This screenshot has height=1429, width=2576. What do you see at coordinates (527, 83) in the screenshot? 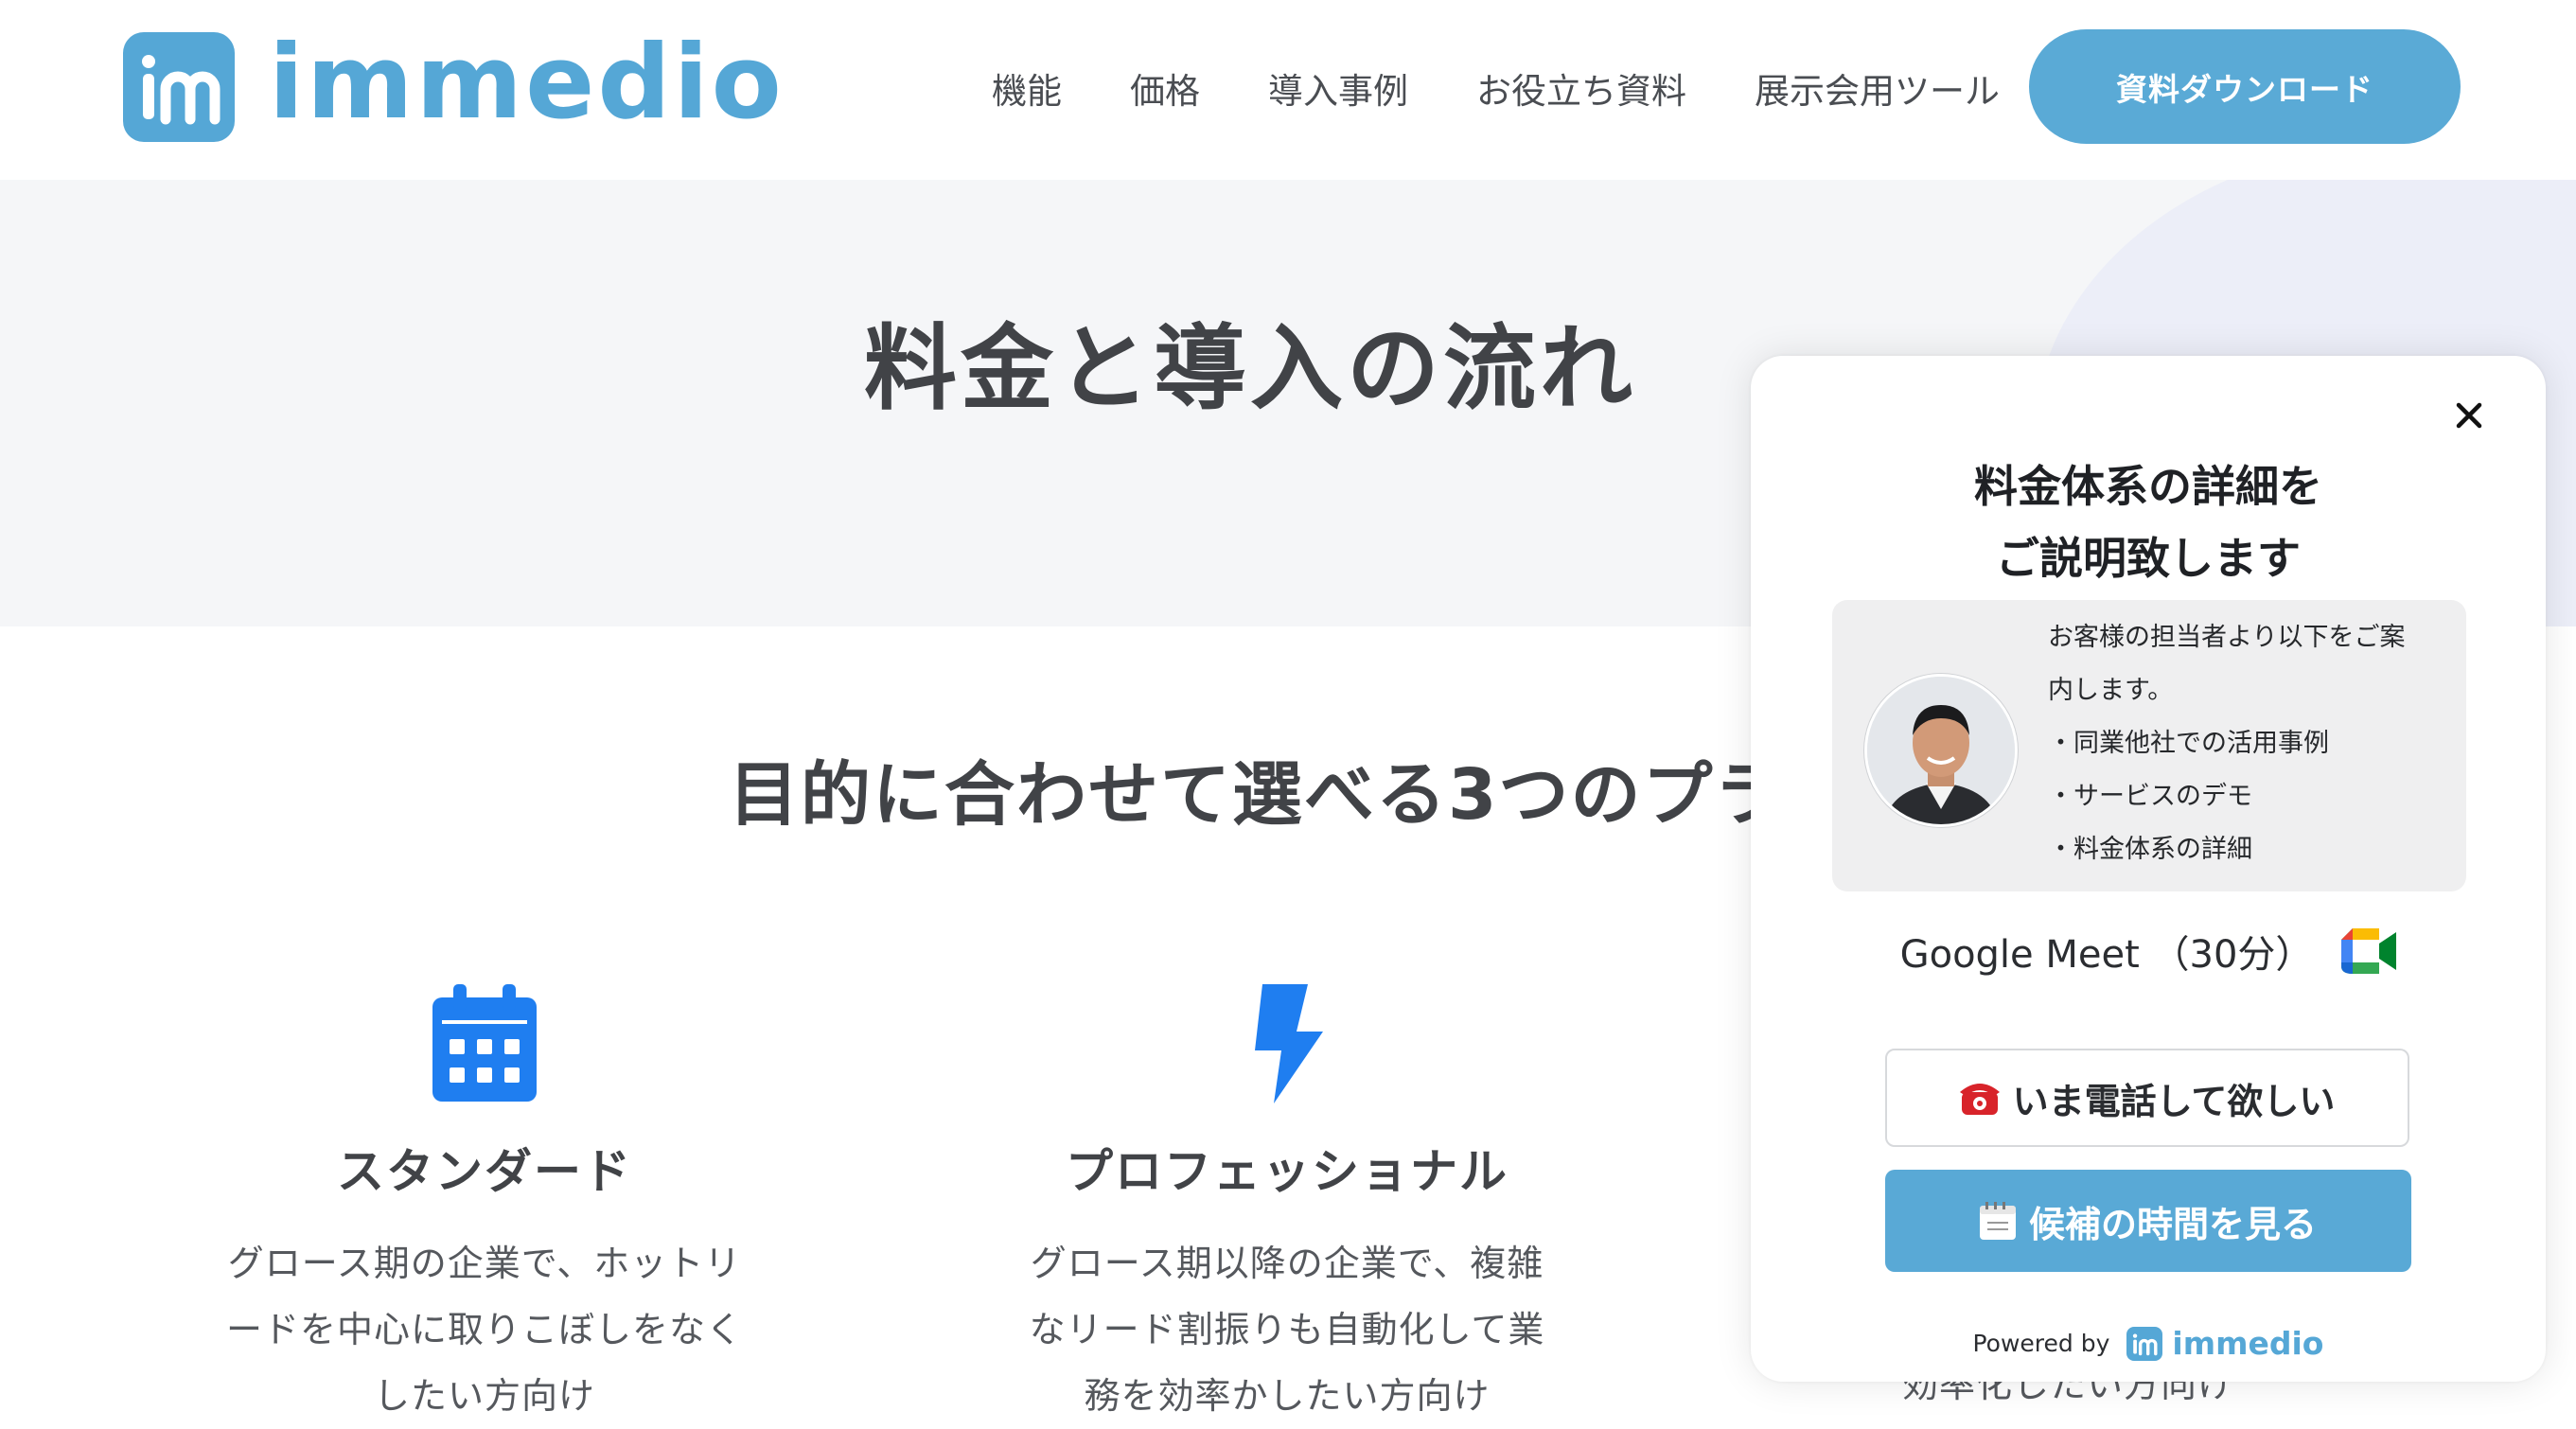
I see `logo-text: immedio` at bounding box center [527, 83].